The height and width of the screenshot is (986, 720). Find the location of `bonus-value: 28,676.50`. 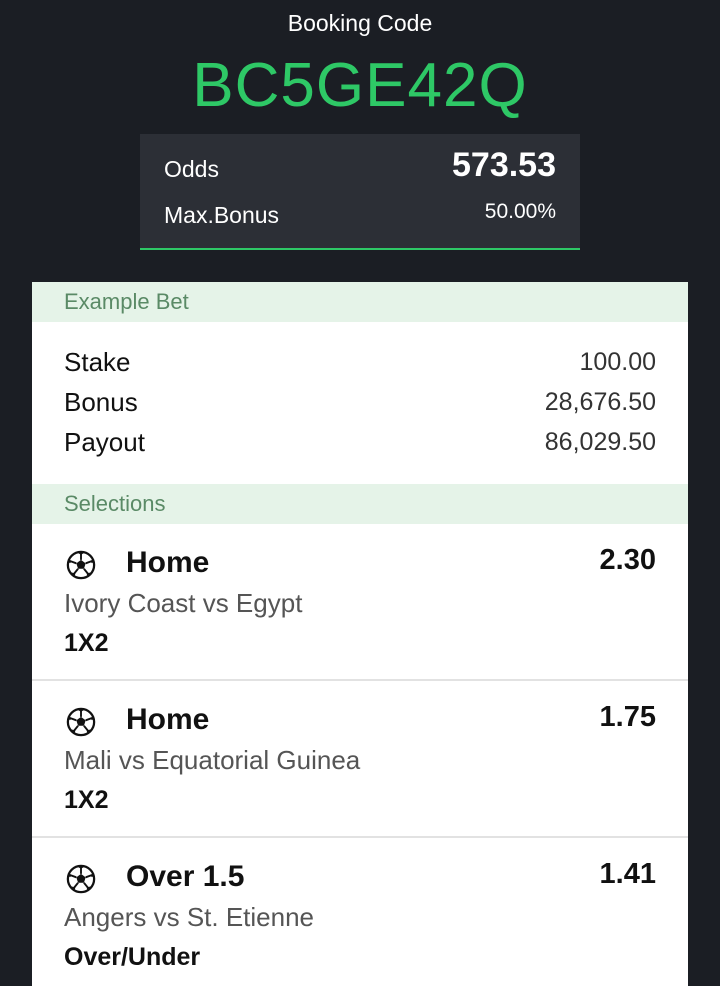

bonus-value: 28,676.50 is located at coordinates (600, 401).